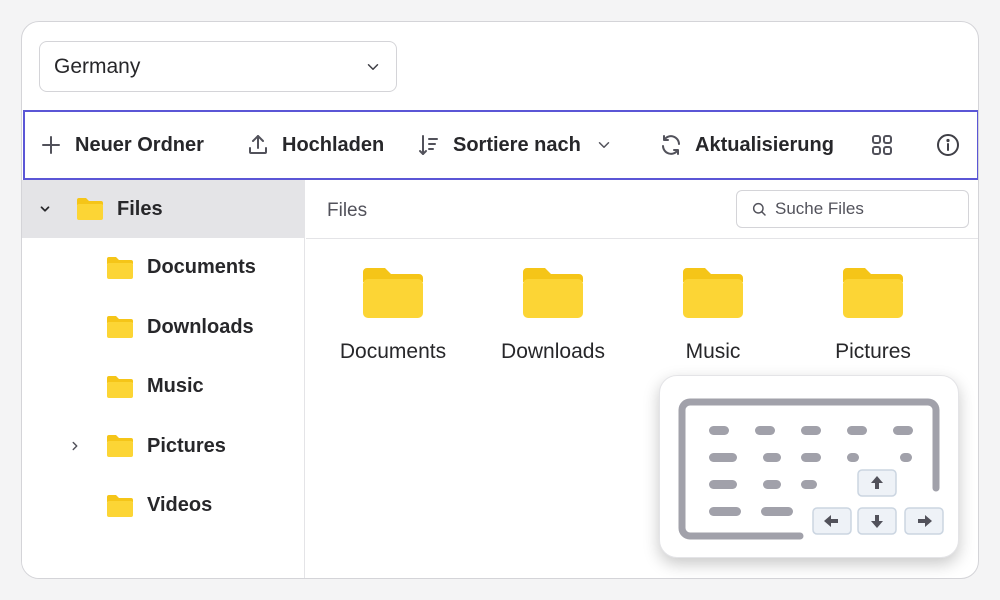  I want to click on info-icon, so click(948, 145).